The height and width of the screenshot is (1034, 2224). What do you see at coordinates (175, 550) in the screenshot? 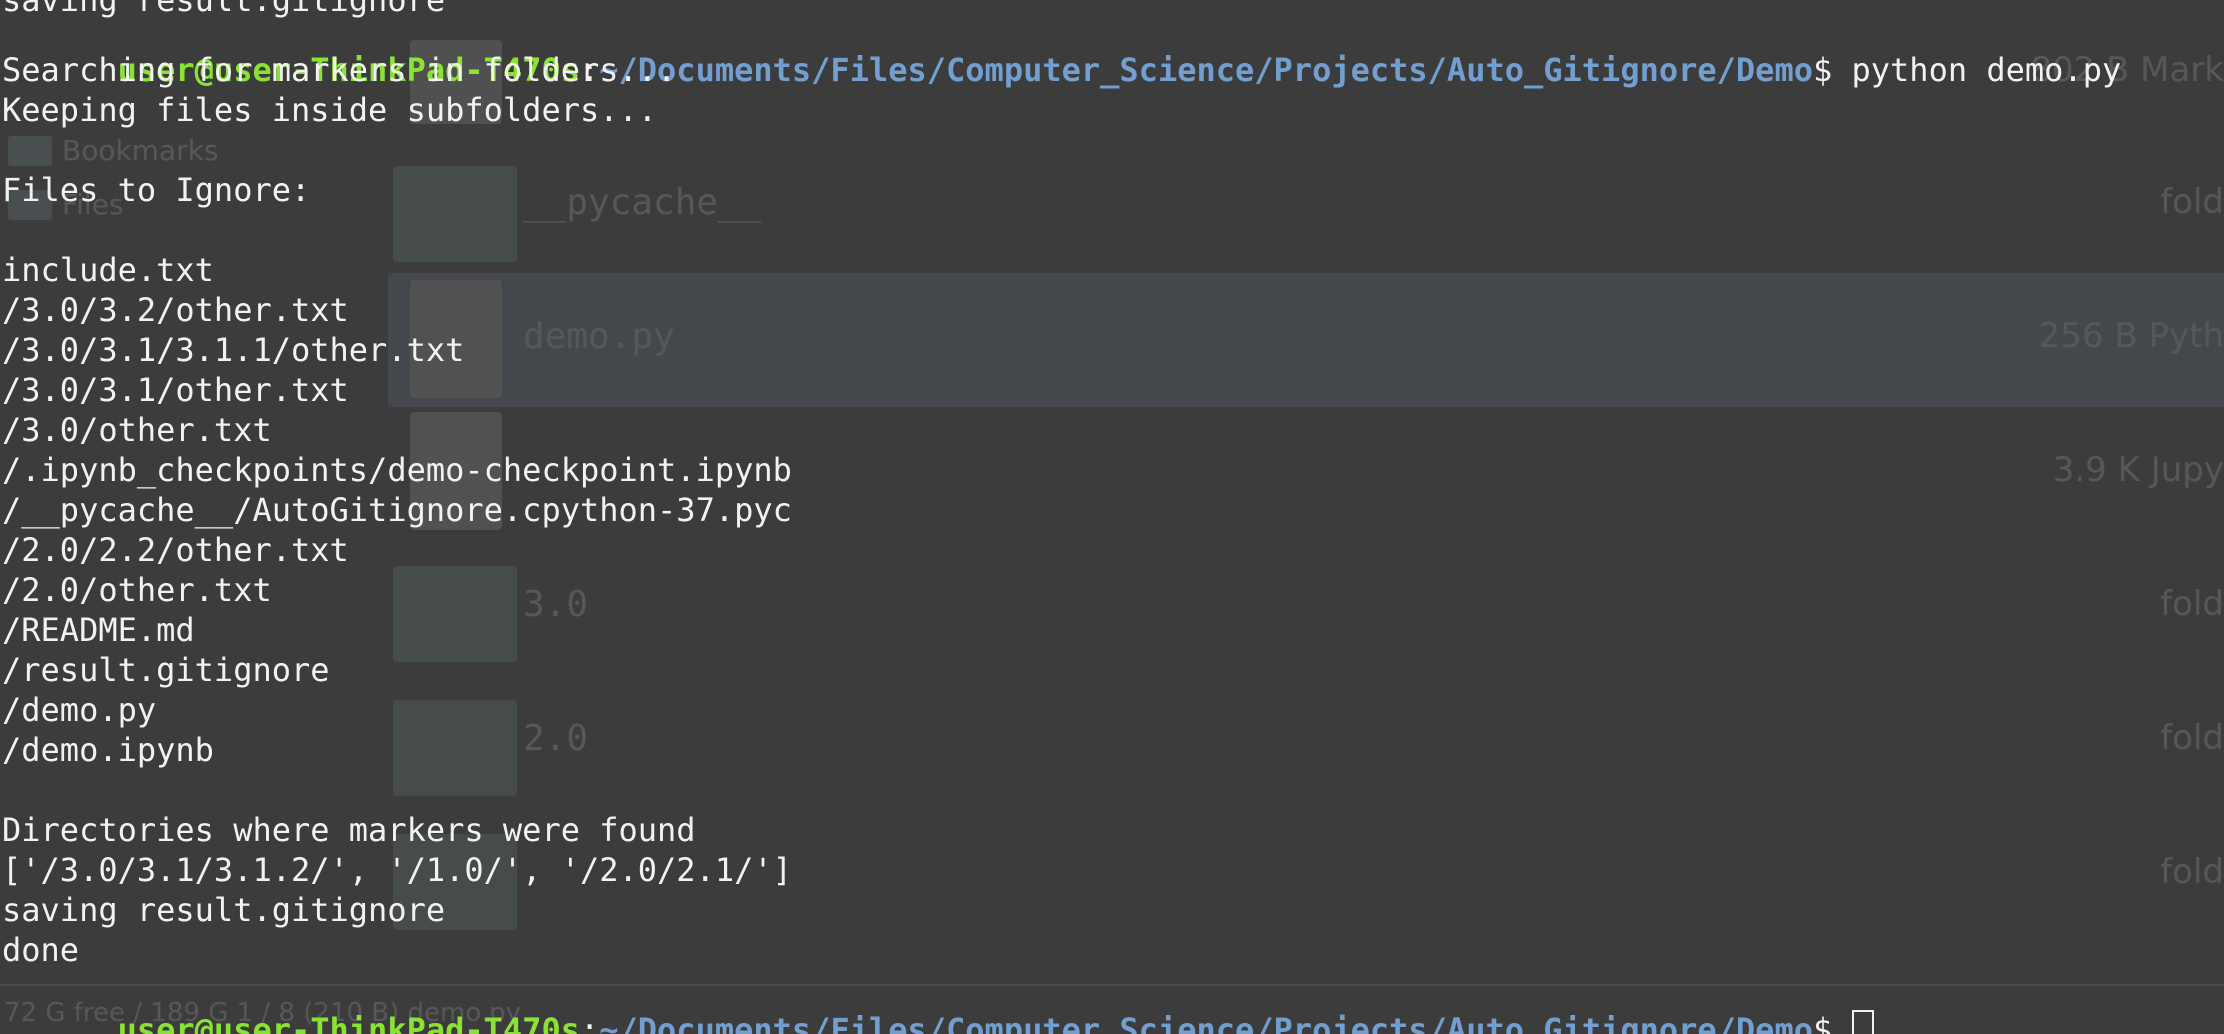
I see `terminal-output-line: /2.0/2.2/other.txt` at bounding box center [175, 550].